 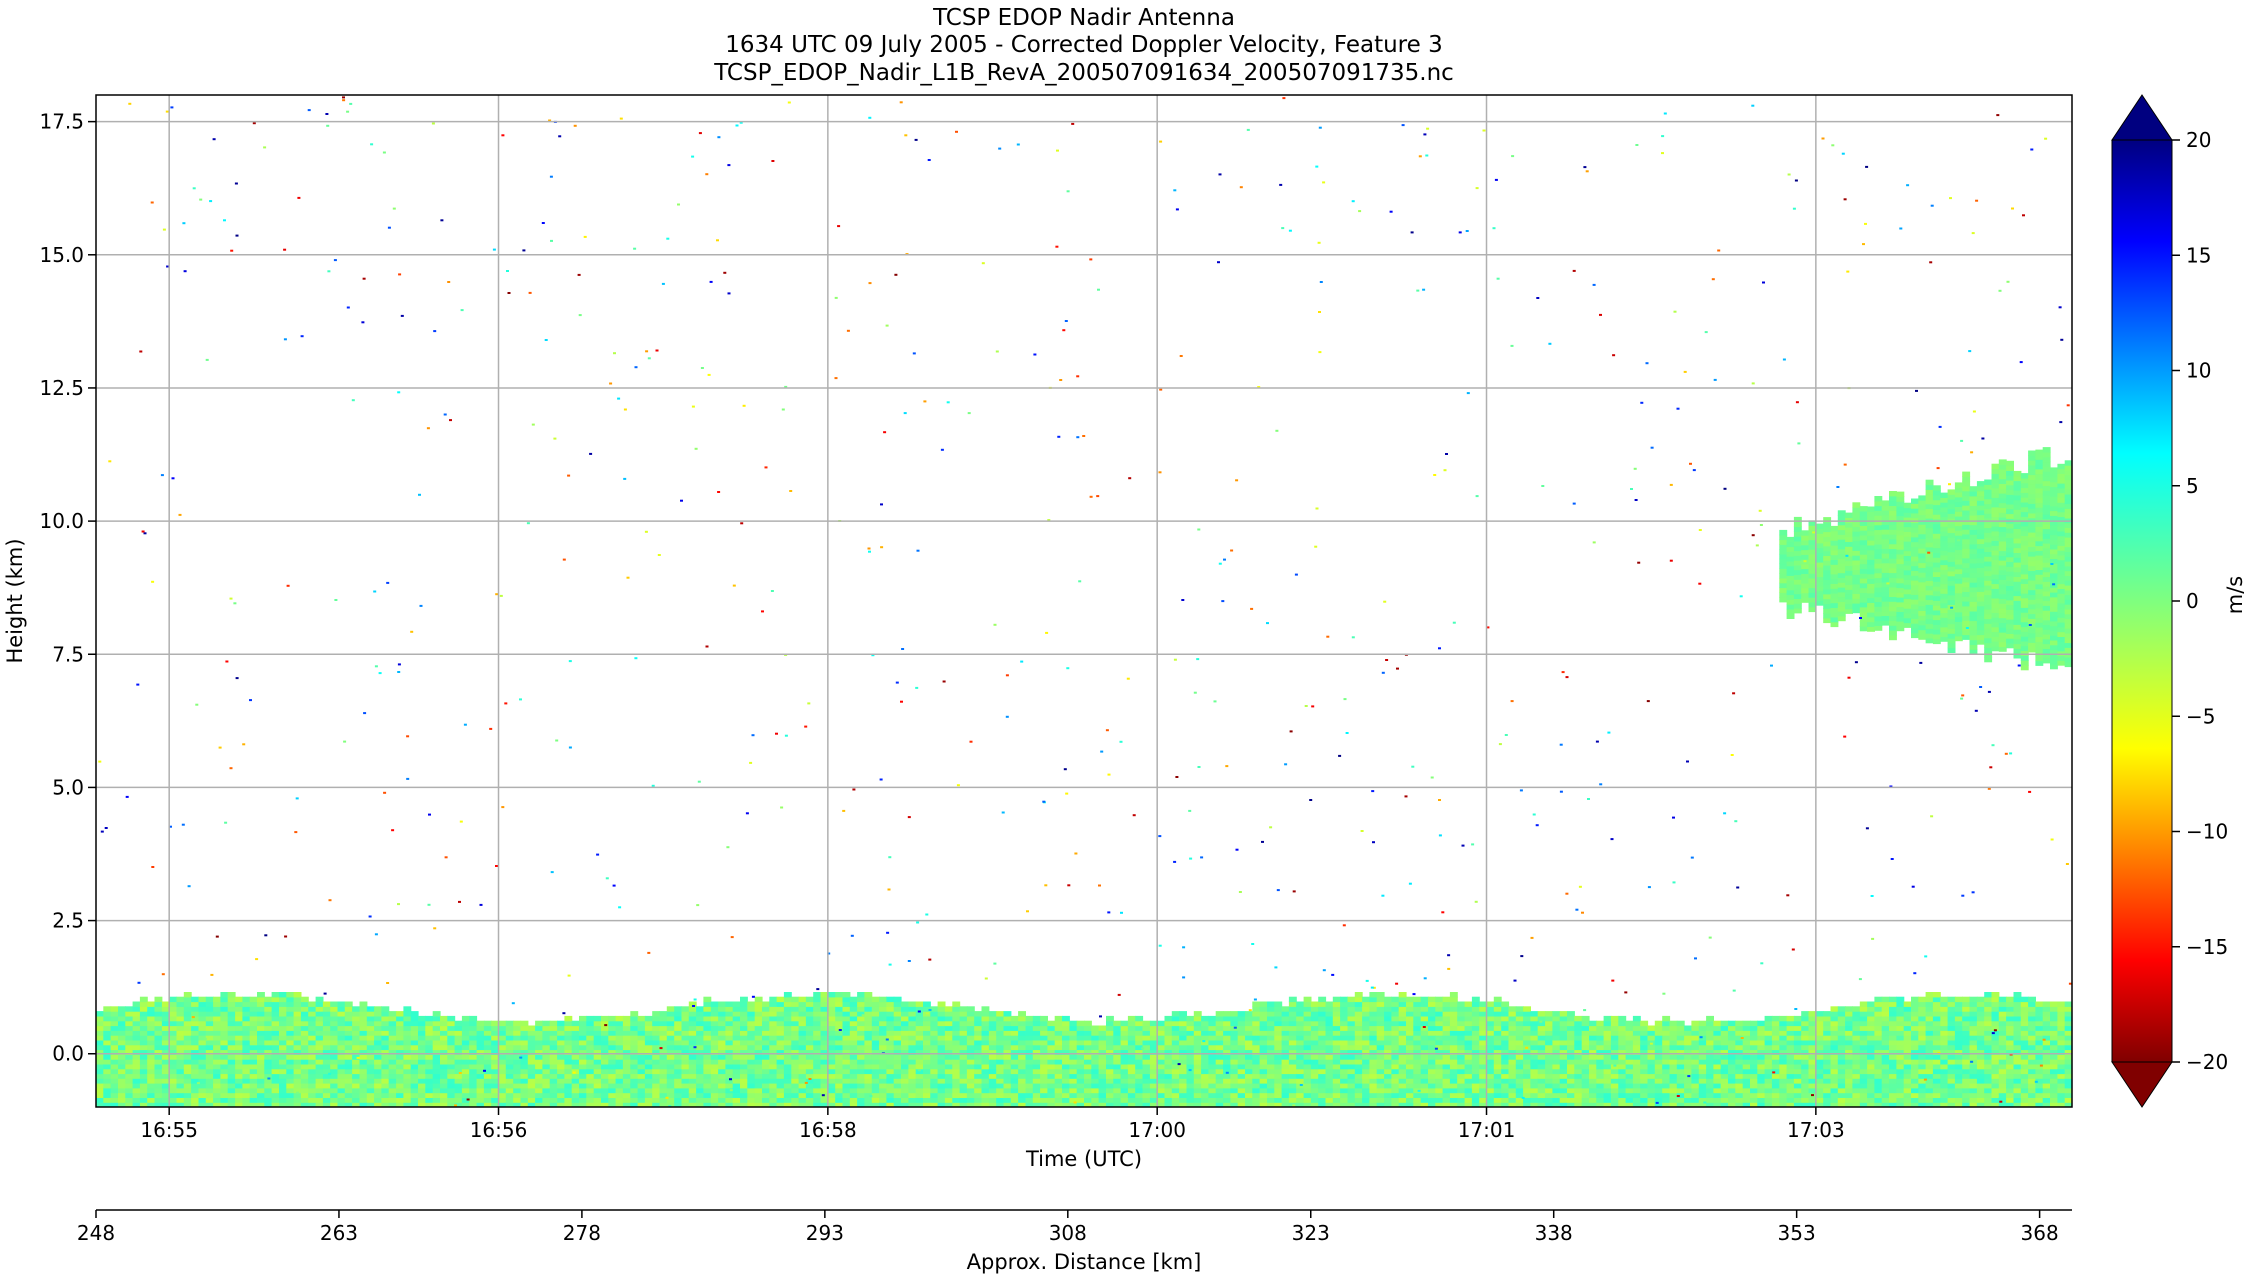 What do you see at coordinates (68, 654) in the screenshot?
I see `y-tick-label: 7.5` at bounding box center [68, 654].